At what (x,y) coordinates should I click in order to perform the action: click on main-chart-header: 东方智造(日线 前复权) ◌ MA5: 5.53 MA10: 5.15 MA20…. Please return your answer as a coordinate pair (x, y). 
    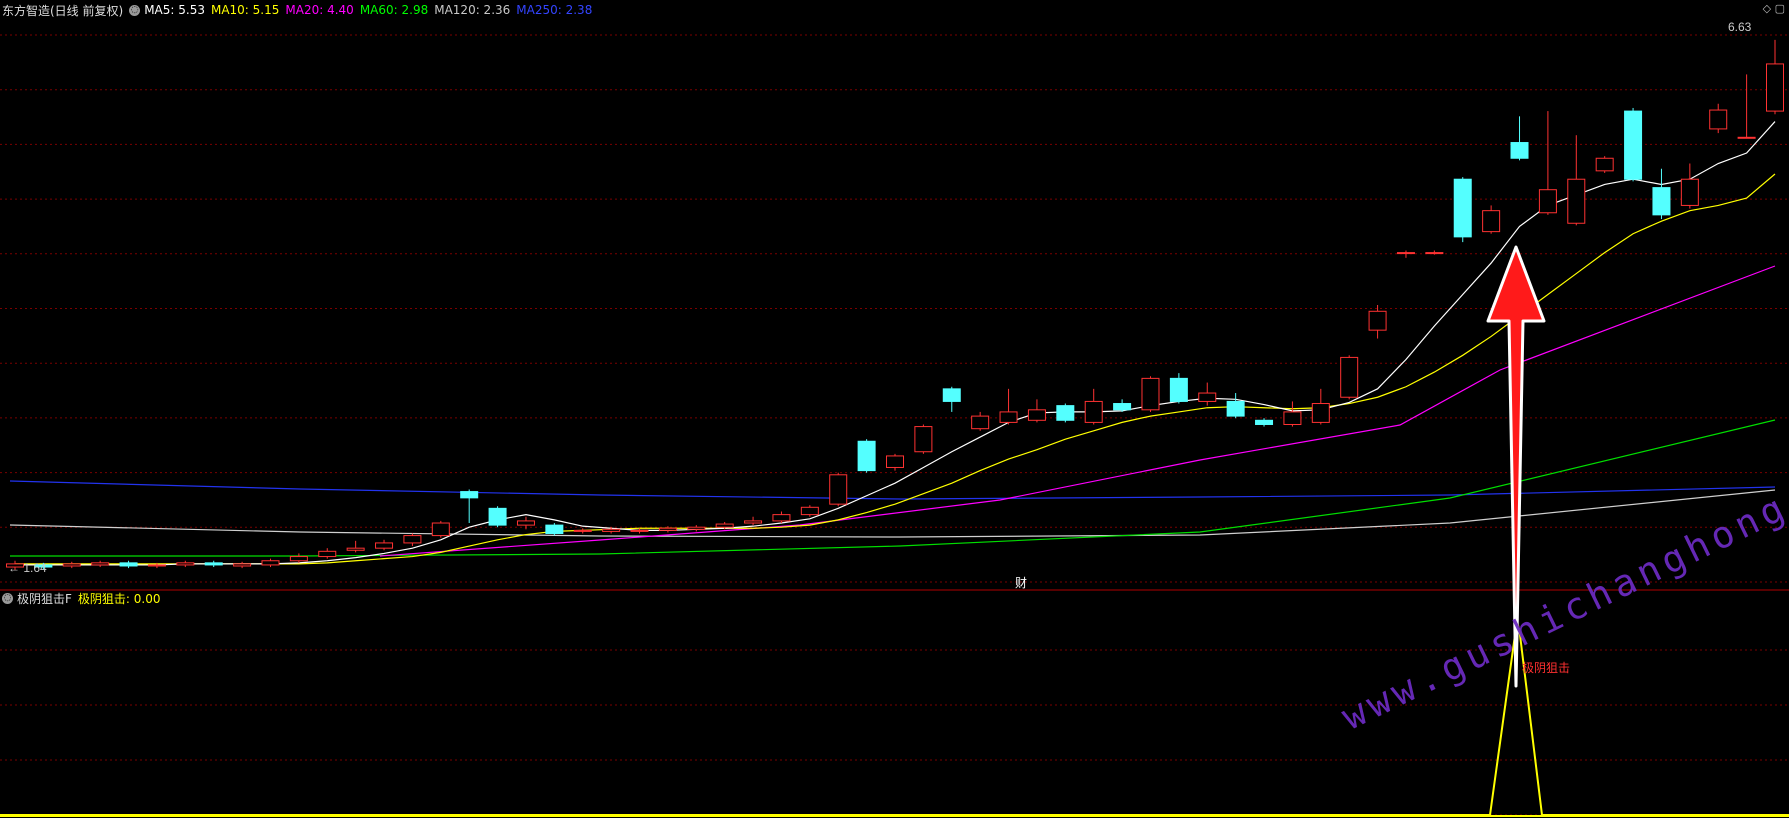
    Looking at the image, I should click on (300, 10).